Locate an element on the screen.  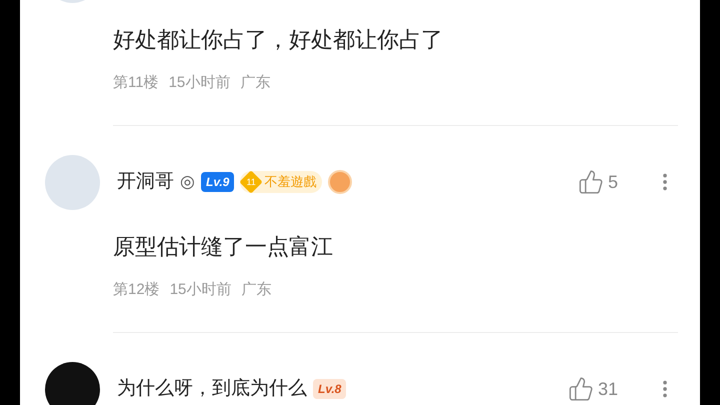
like-button: 31 is located at coordinates (593, 389).